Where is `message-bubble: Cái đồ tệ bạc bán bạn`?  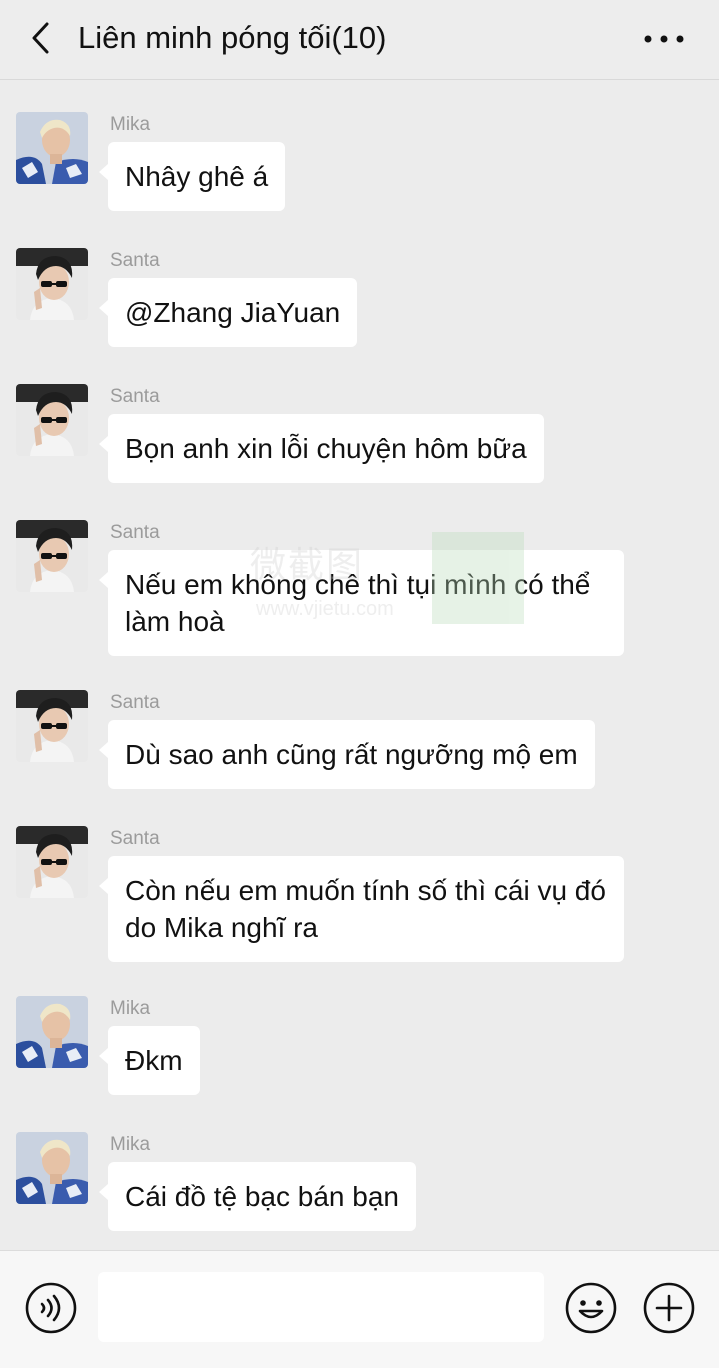 message-bubble: Cái đồ tệ bạc bán bạn is located at coordinates (257, 1196).